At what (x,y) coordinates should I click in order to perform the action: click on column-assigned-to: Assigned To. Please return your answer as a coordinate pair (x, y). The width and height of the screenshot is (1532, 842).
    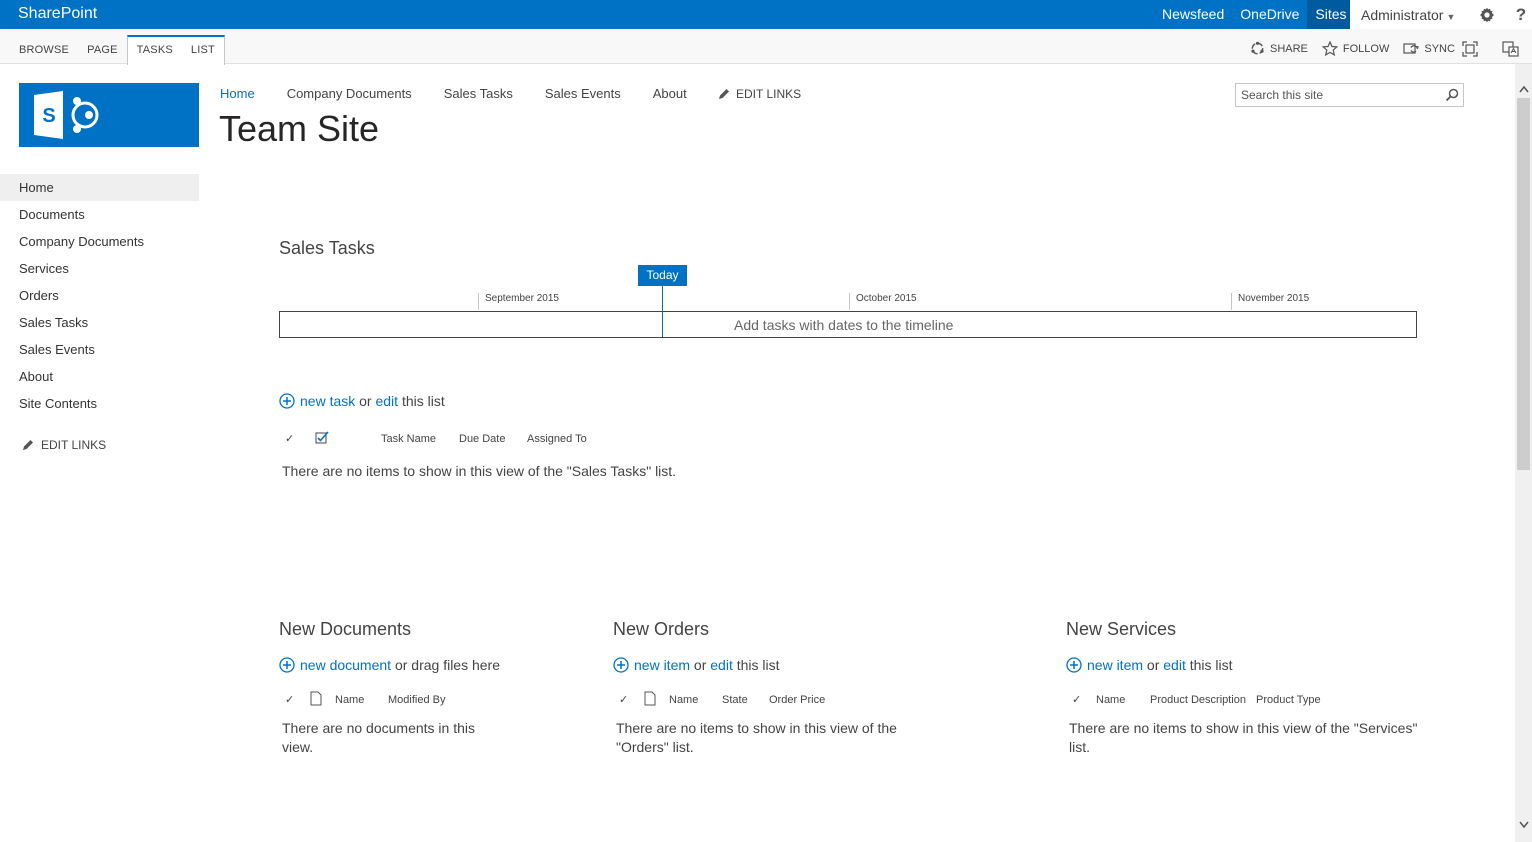
    Looking at the image, I should click on (557, 439).